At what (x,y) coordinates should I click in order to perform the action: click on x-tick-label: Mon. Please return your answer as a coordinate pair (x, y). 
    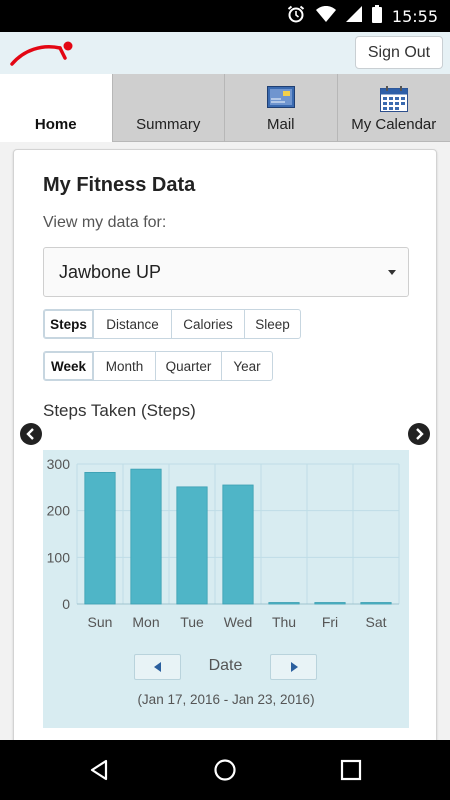
    Looking at the image, I should click on (145, 622).